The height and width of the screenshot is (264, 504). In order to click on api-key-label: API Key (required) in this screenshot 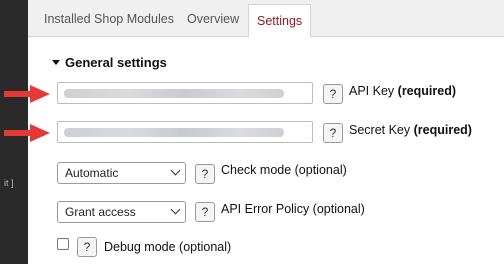, I will do `click(402, 91)`.